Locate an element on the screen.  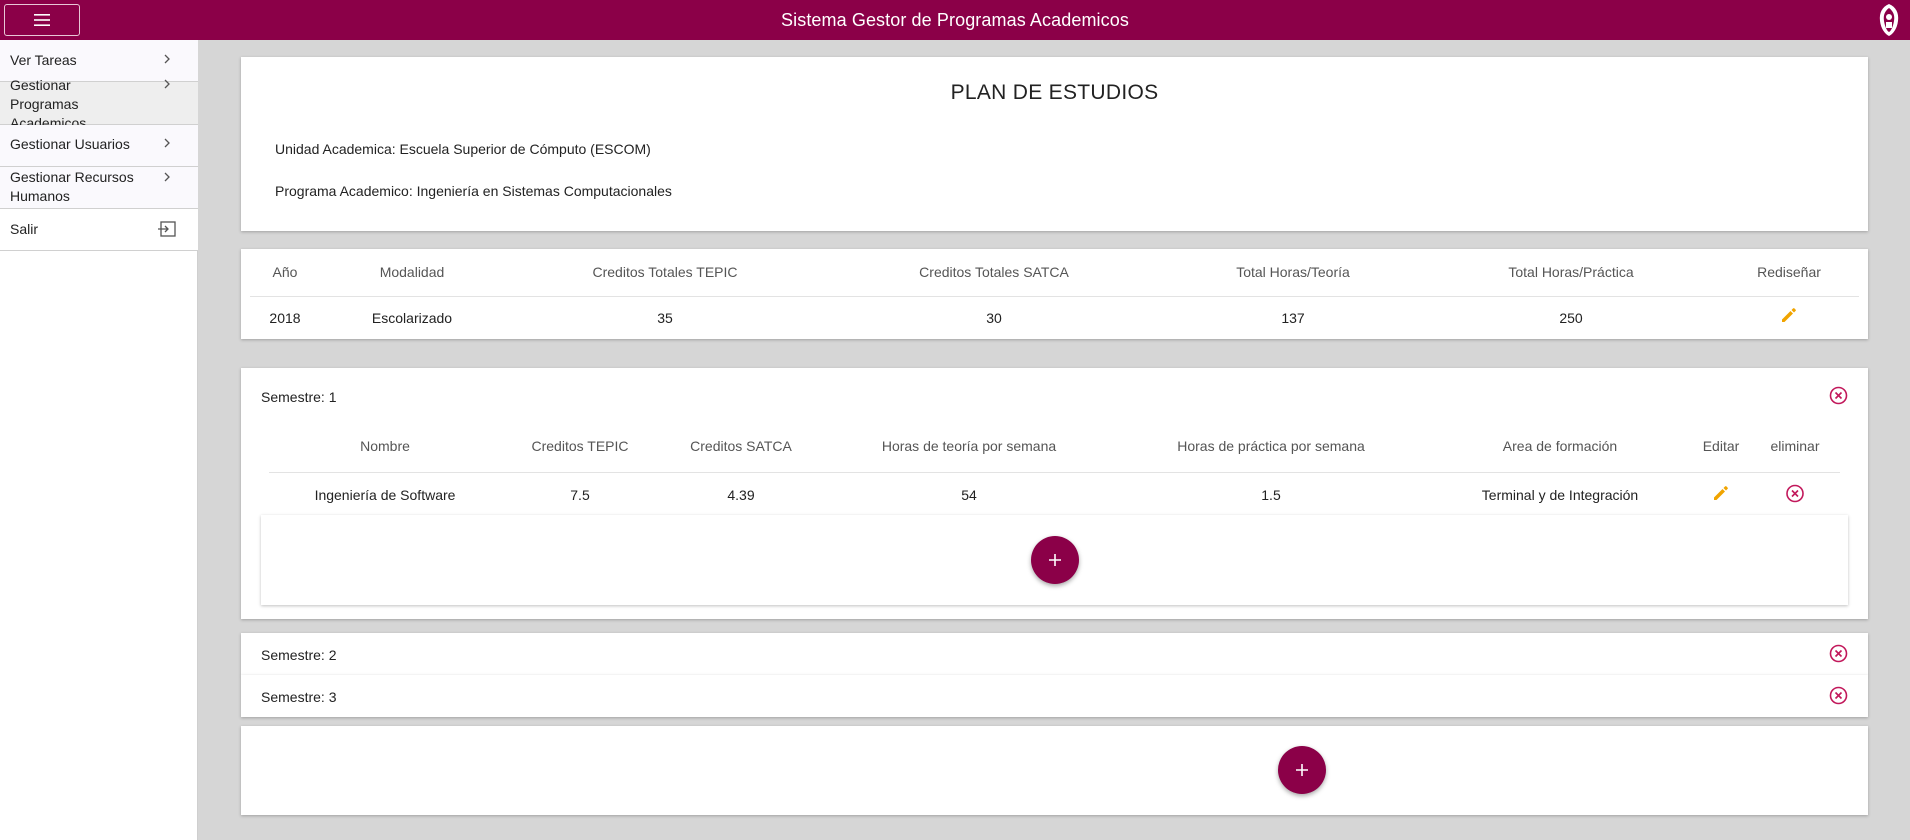
semester-title: Semestre: 1 is located at coordinates (298, 397).